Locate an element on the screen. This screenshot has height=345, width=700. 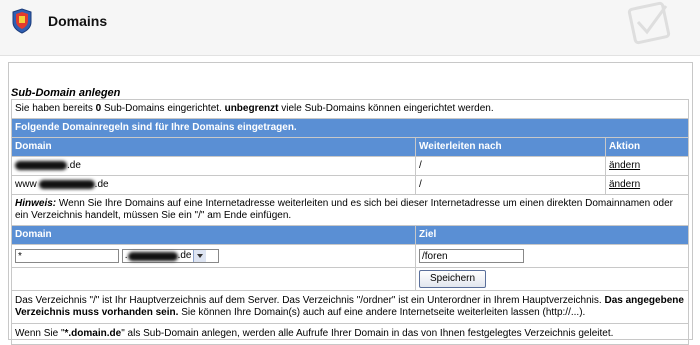
domain-cell: www .de is located at coordinates (213, 185).